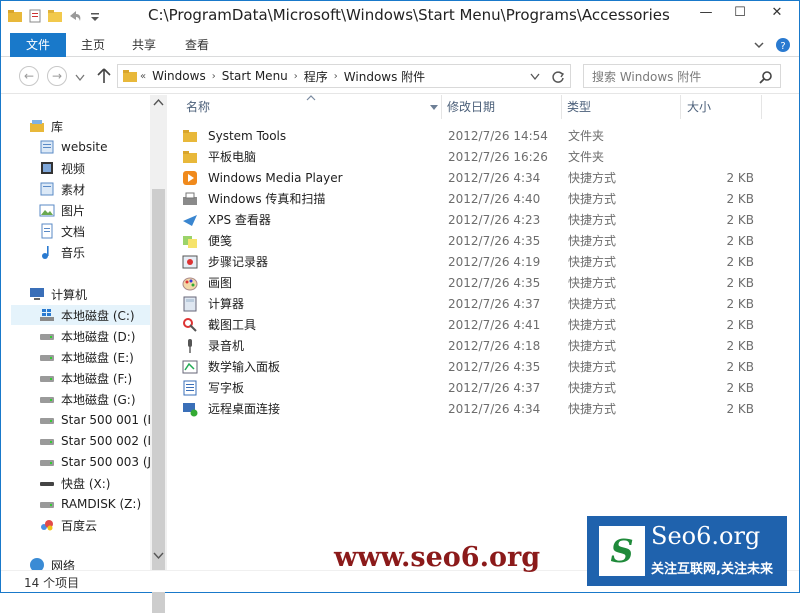  I want to click on nav-computer: 计算机, so click(58, 294).